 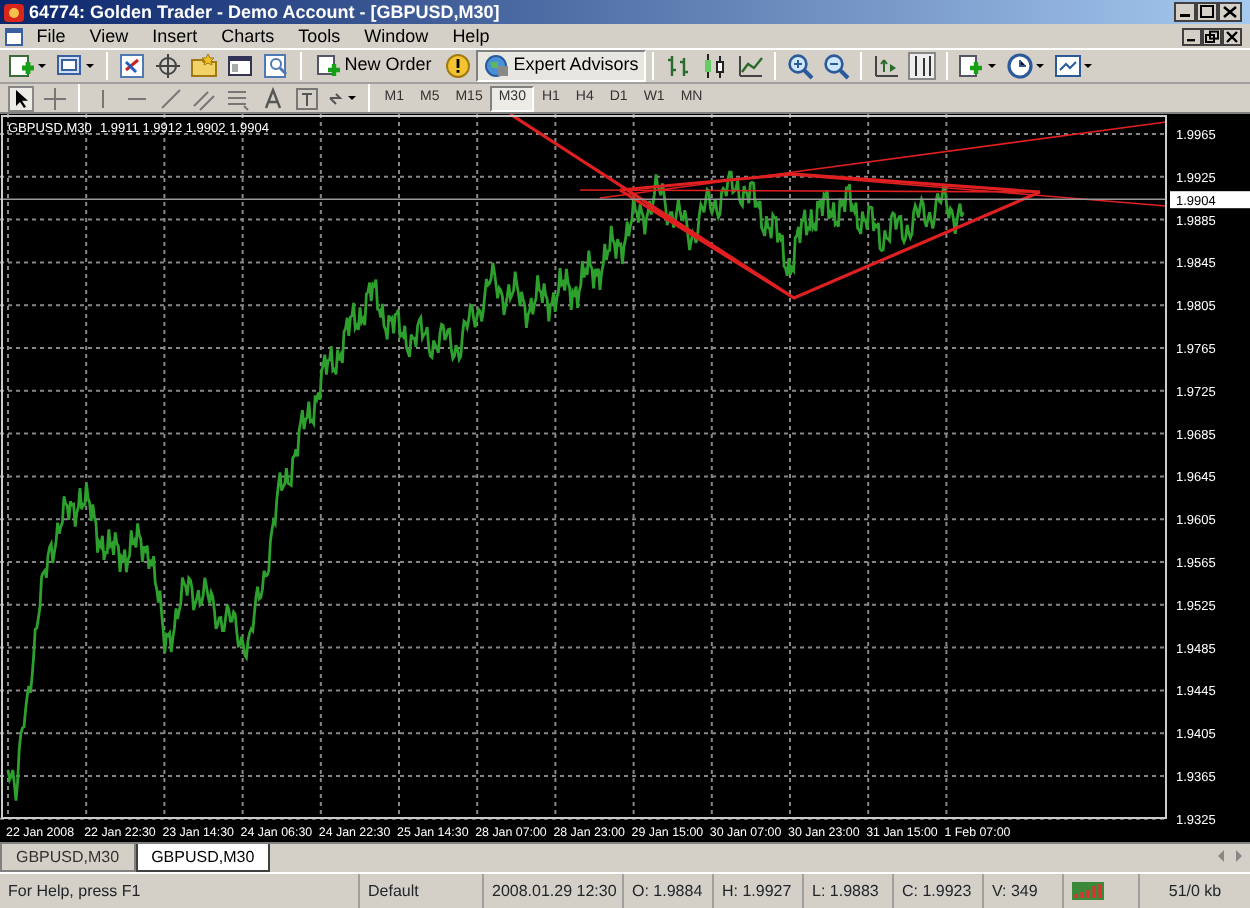 I want to click on status-open: O: 1.9884, so click(x=669, y=891).